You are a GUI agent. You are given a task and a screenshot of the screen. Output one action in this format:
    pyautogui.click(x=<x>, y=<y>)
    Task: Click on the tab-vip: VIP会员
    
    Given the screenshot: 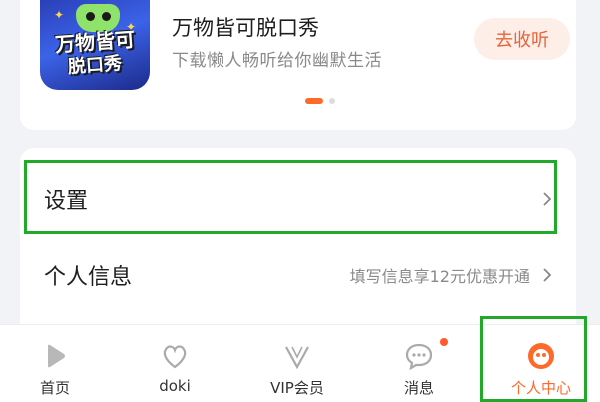 What is the action you would take?
    pyautogui.click(x=297, y=363)
    